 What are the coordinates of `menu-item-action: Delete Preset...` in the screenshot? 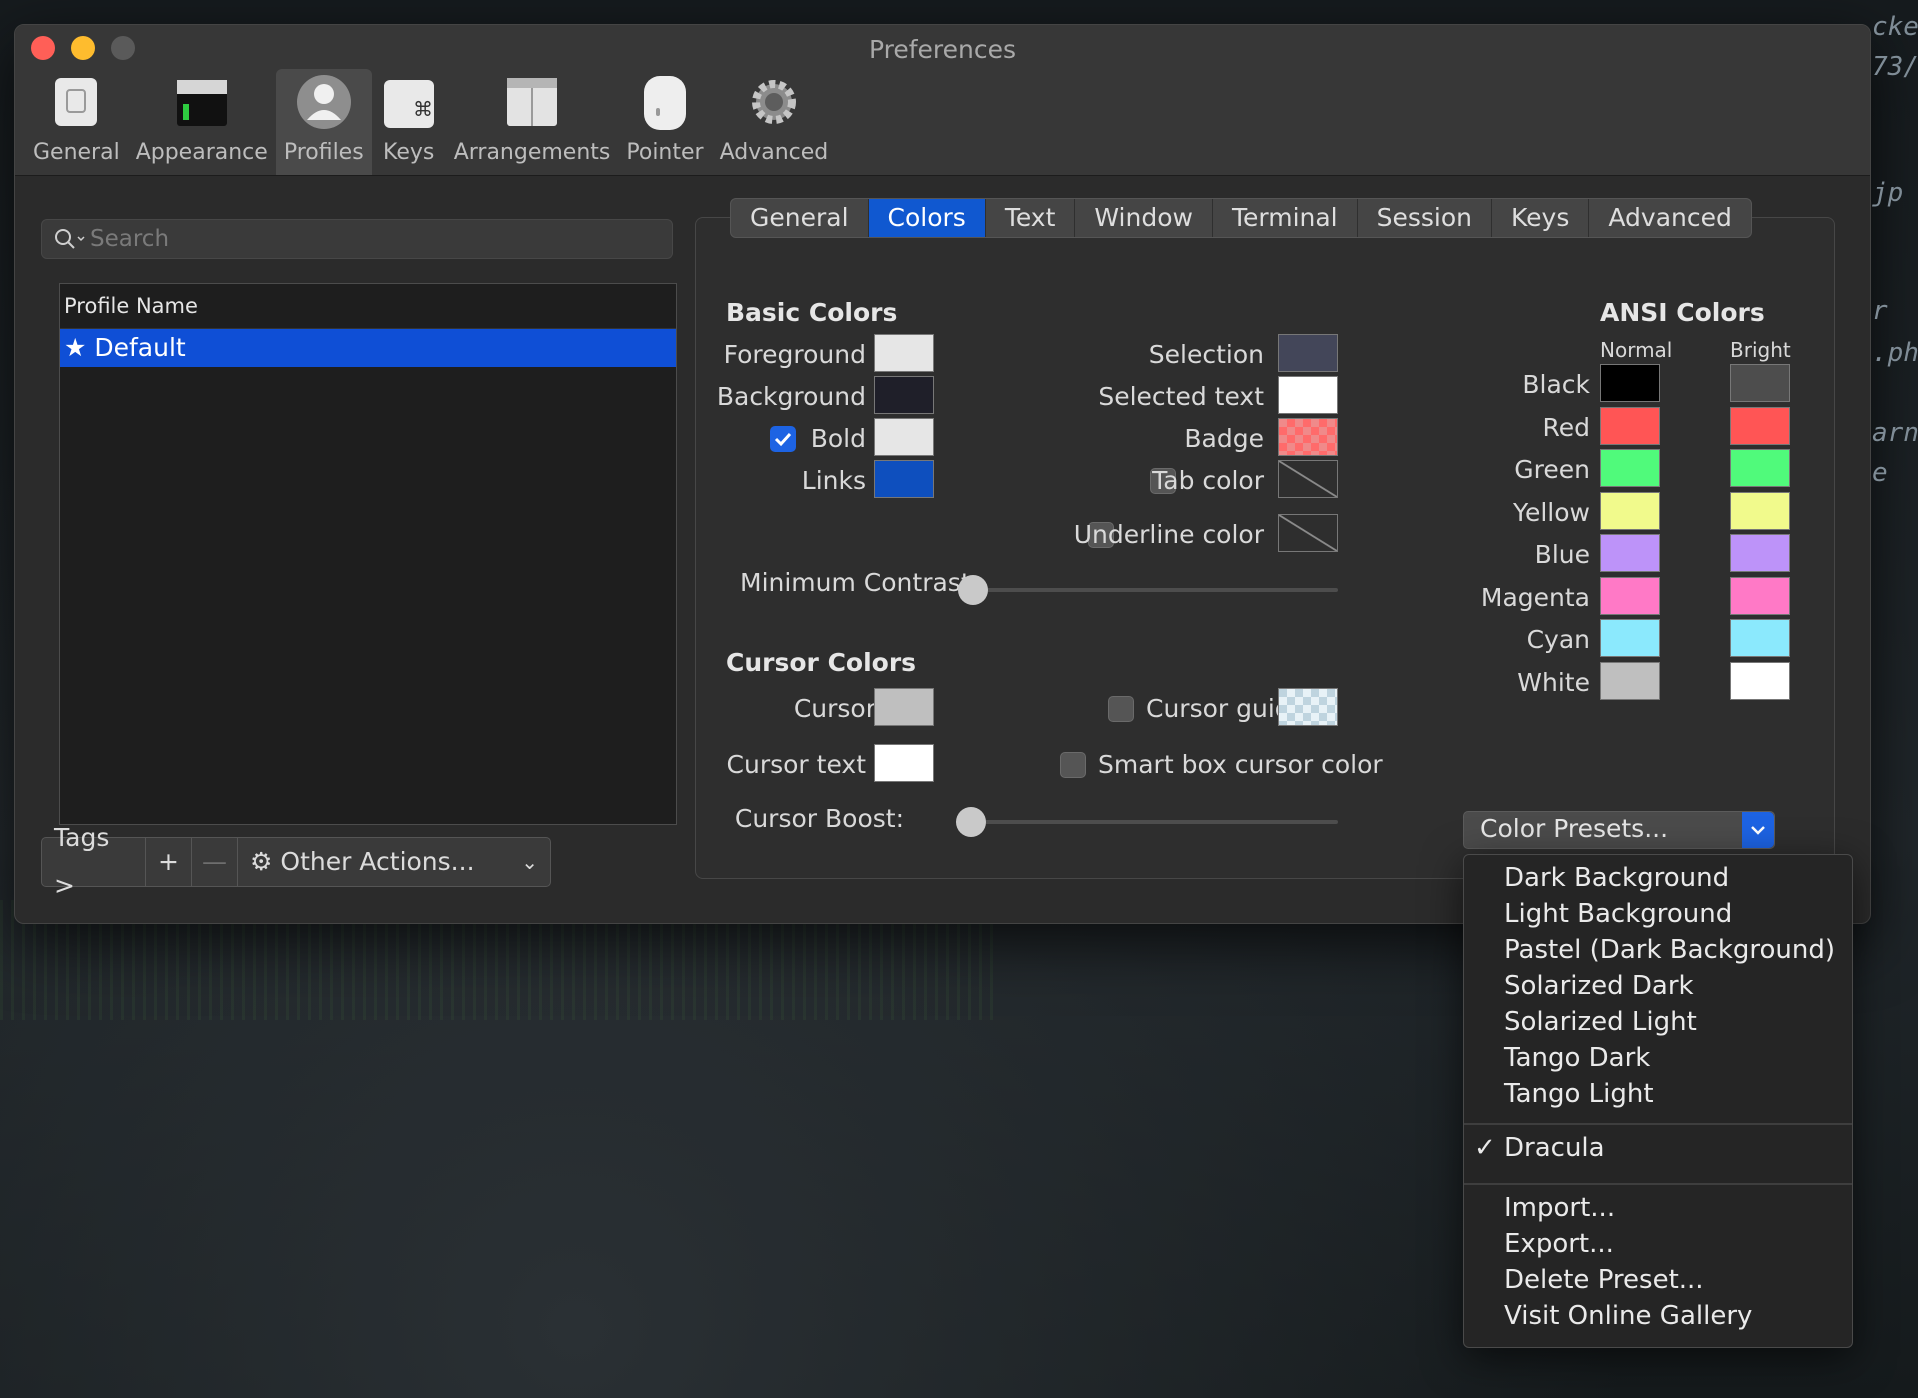 It's located at (1604, 1280).